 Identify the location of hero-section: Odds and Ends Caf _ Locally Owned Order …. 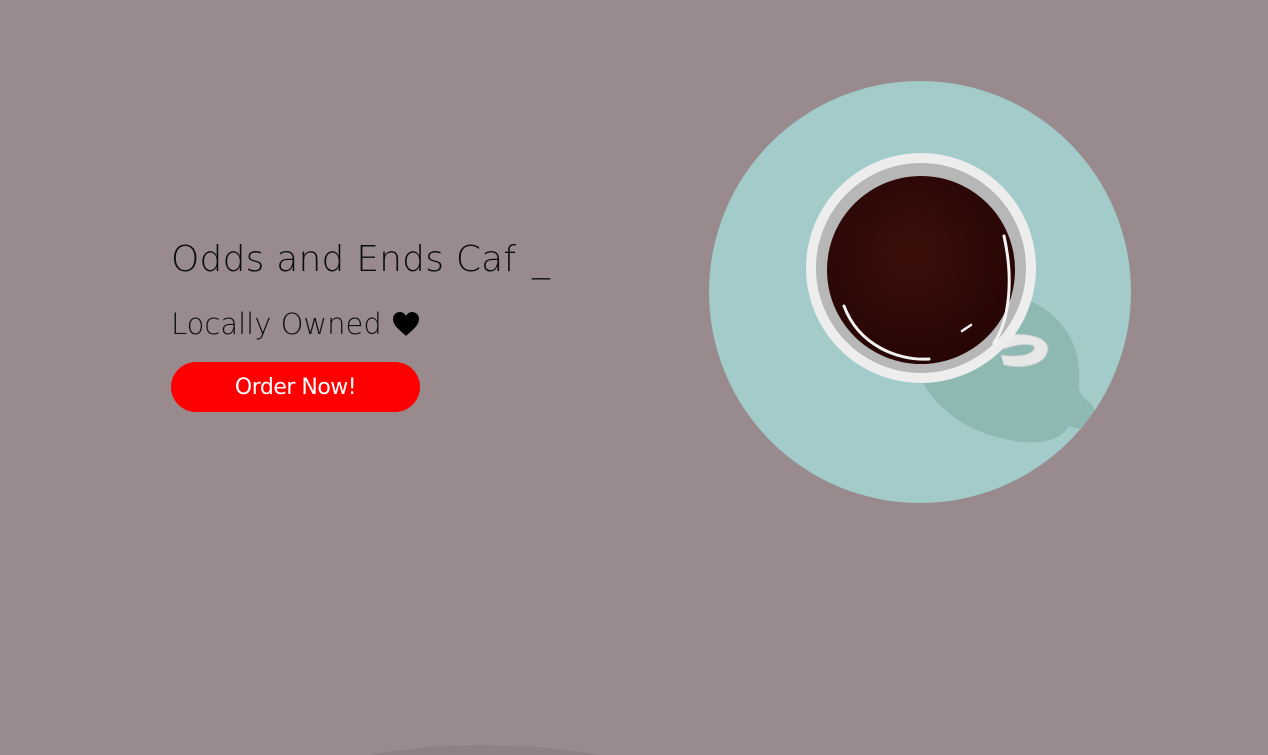
(381, 324).